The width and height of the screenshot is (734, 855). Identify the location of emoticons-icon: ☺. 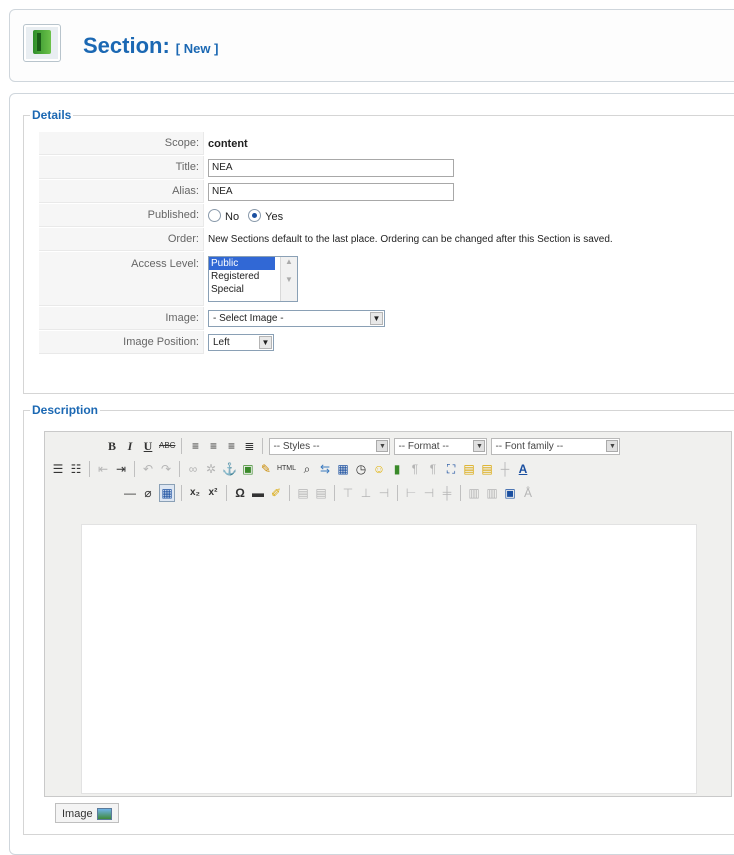
(379, 469).